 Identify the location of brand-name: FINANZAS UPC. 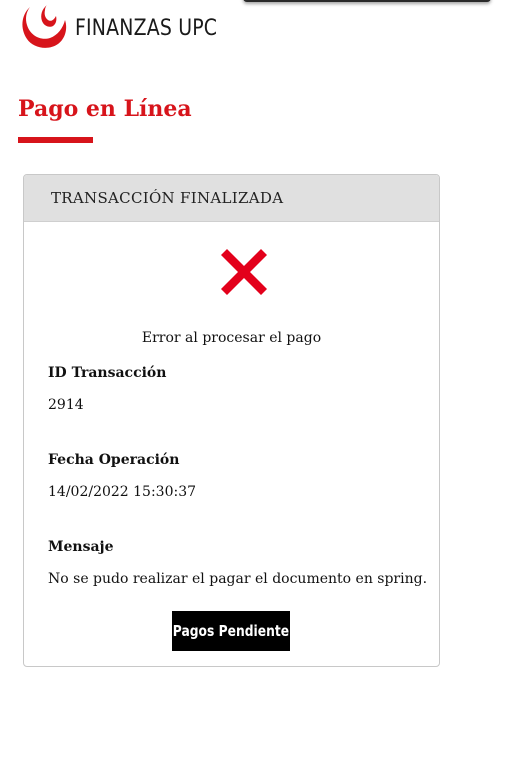
(146, 28).